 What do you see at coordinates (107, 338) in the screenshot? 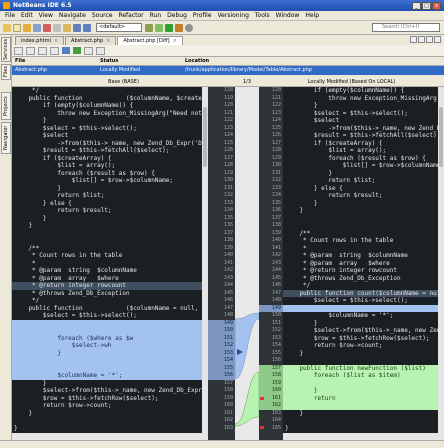
I see `code-line: foreach ($where as $w` at bounding box center [107, 338].